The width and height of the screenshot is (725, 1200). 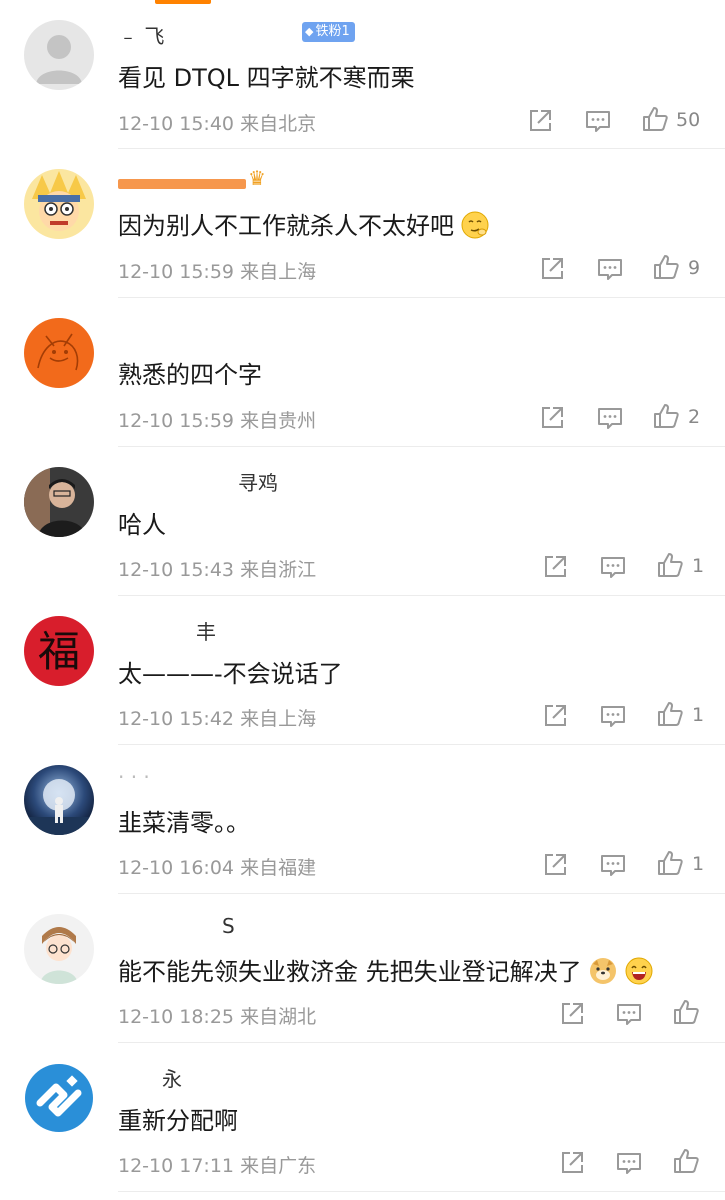 What do you see at coordinates (184, 823) in the screenshot?
I see `comment-text: 韭菜清零。。` at bounding box center [184, 823].